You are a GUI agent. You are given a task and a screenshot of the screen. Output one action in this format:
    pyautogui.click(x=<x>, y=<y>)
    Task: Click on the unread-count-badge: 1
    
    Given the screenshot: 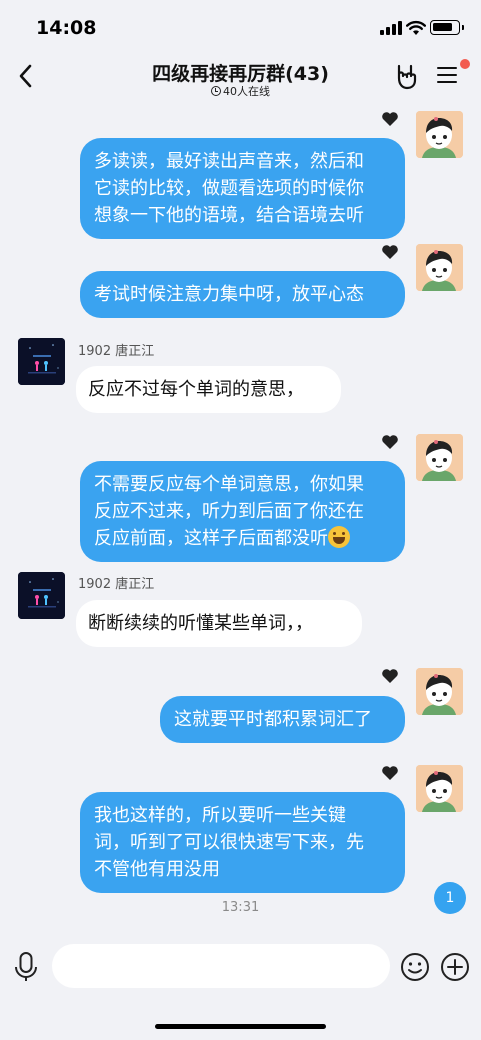 What is the action you would take?
    pyautogui.click(x=450, y=898)
    